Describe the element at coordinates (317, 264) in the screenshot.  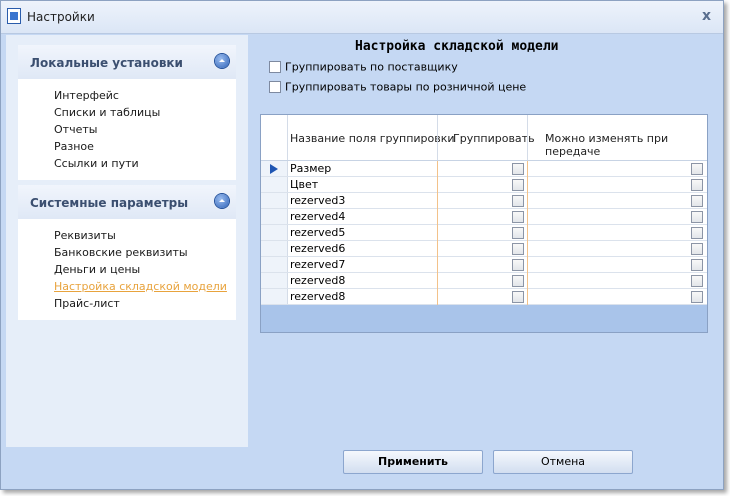
I see `row-field-name: rezerved7` at that location.